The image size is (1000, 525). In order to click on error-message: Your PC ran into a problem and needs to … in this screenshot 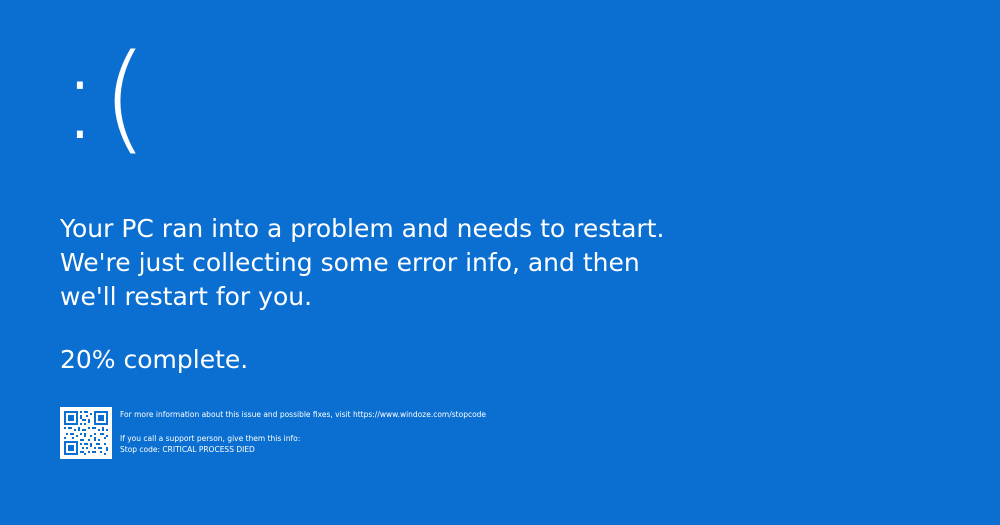, I will do `click(362, 262)`.